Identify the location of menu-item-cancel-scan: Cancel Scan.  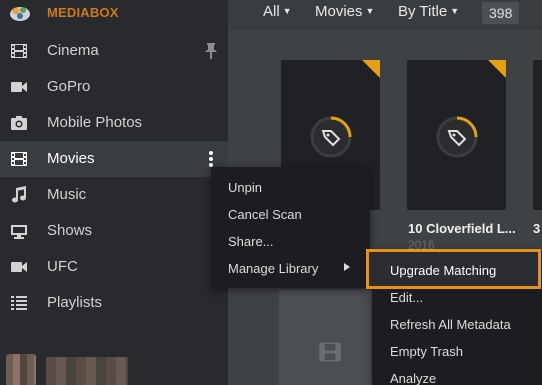
(265, 214).